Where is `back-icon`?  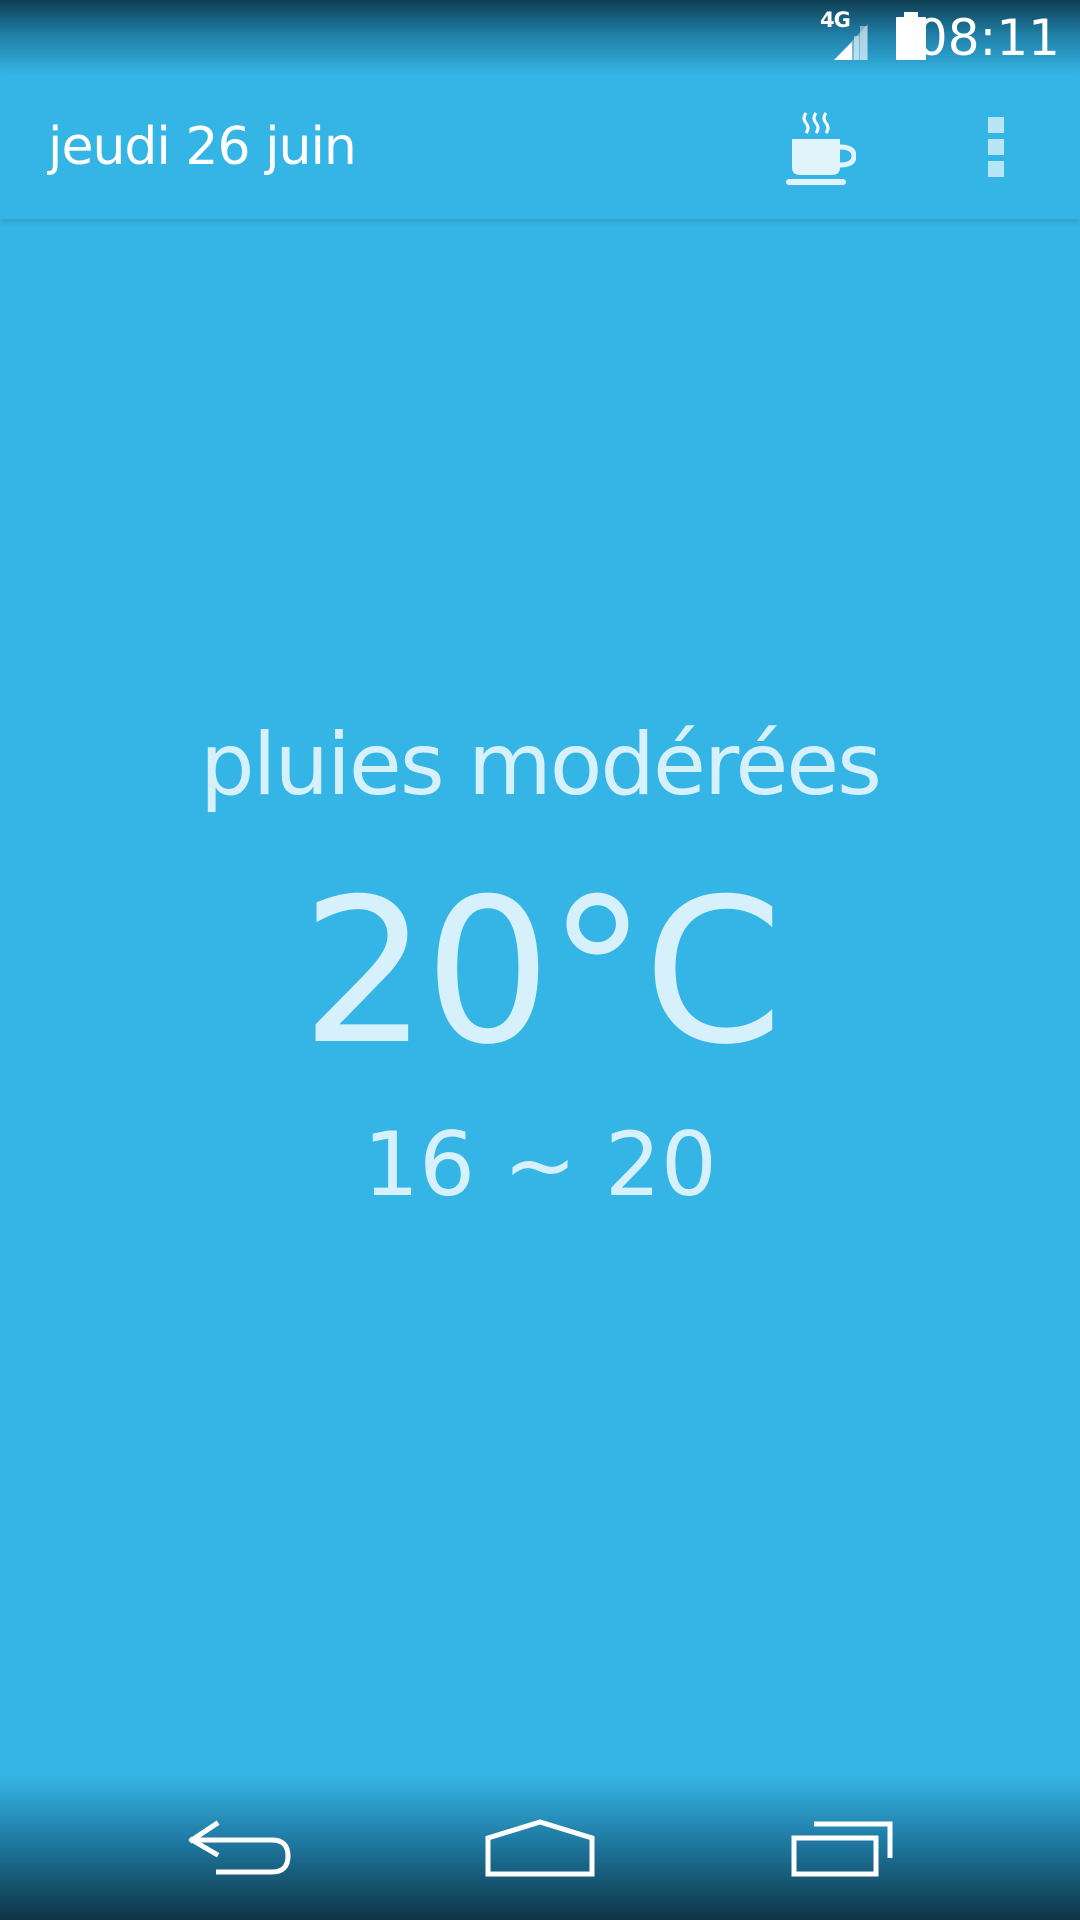
back-icon is located at coordinates (239, 1847).